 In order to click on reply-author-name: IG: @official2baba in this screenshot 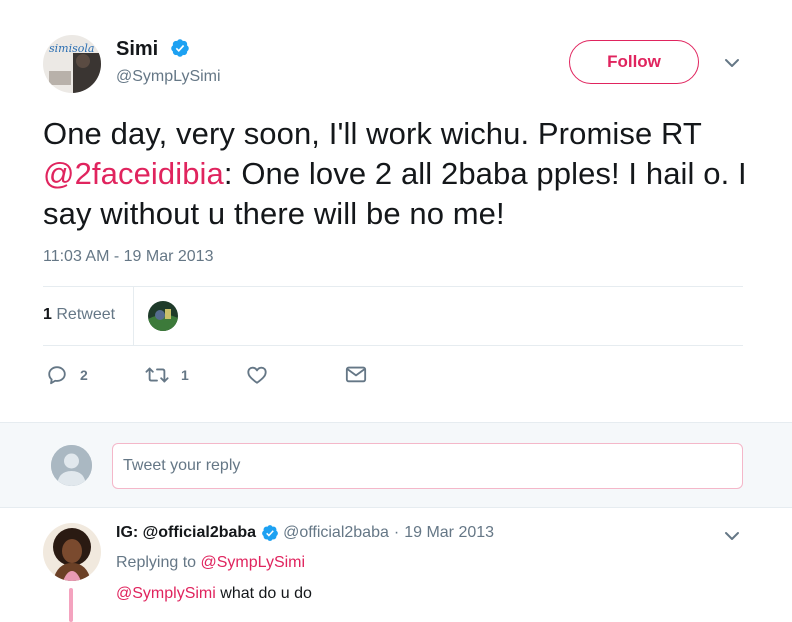, I will do `click(186, 533)`.